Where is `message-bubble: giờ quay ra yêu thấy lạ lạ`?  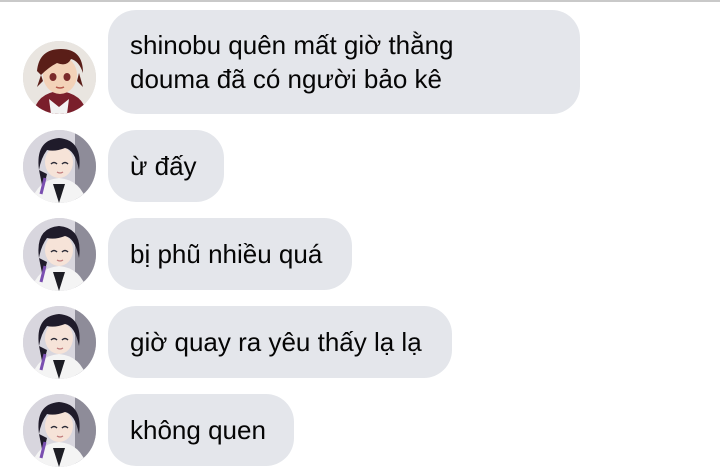 message-bubble: giờ quay ra yêu thấy lạ lạ is located at coordinates (280, 342).